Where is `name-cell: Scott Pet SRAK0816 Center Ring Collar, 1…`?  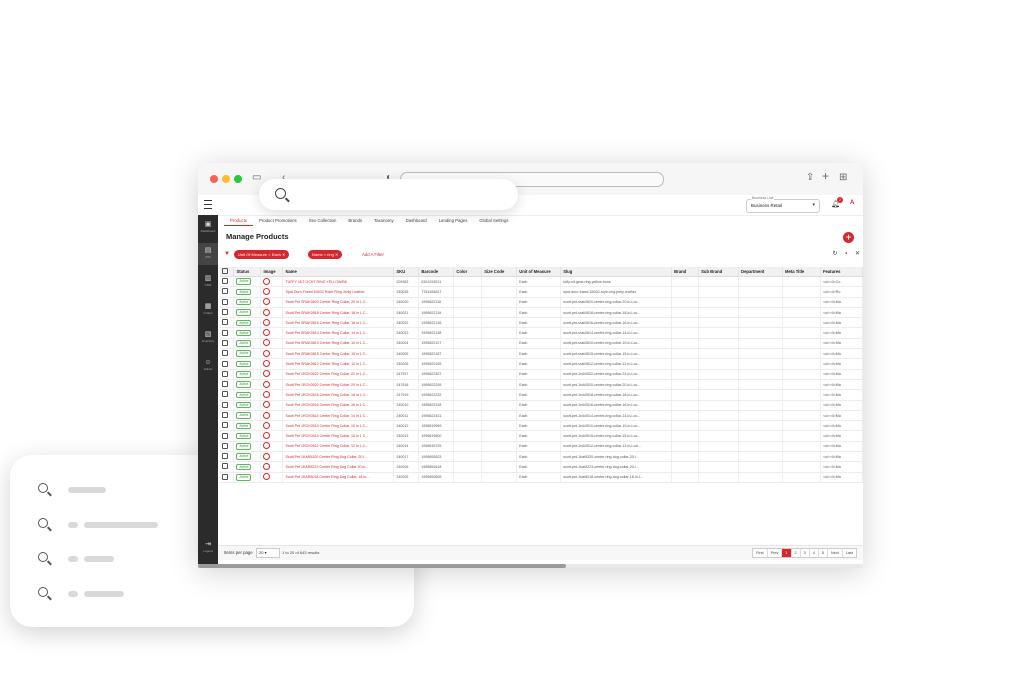 name-cell: Scott Pet SRAK0816 Center Ring Collar, 1… is located at coordinates (338, 323).